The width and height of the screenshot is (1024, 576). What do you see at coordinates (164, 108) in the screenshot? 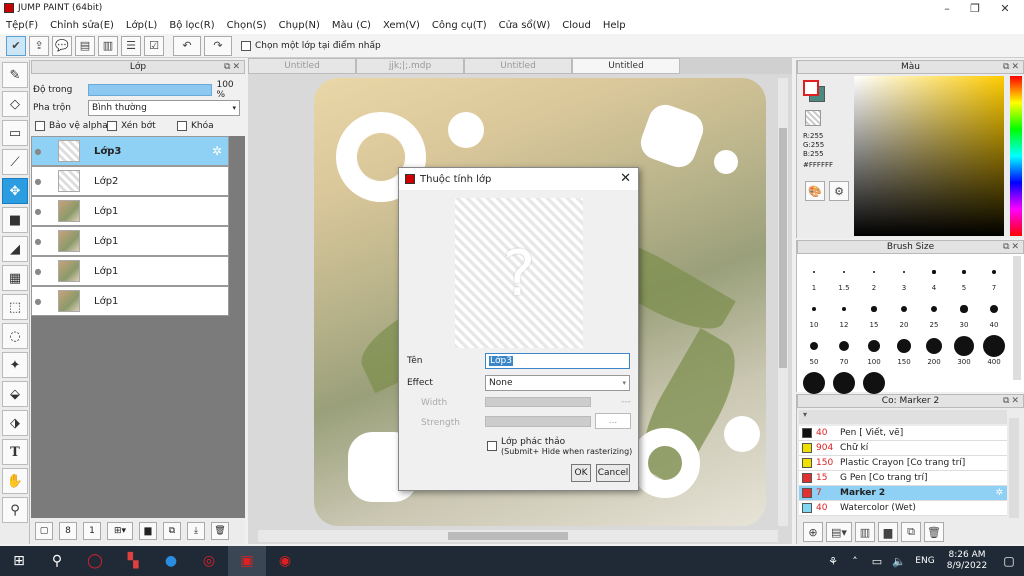
I see `blend-select: Bình thường ▾` at bounding box center [164, 108].